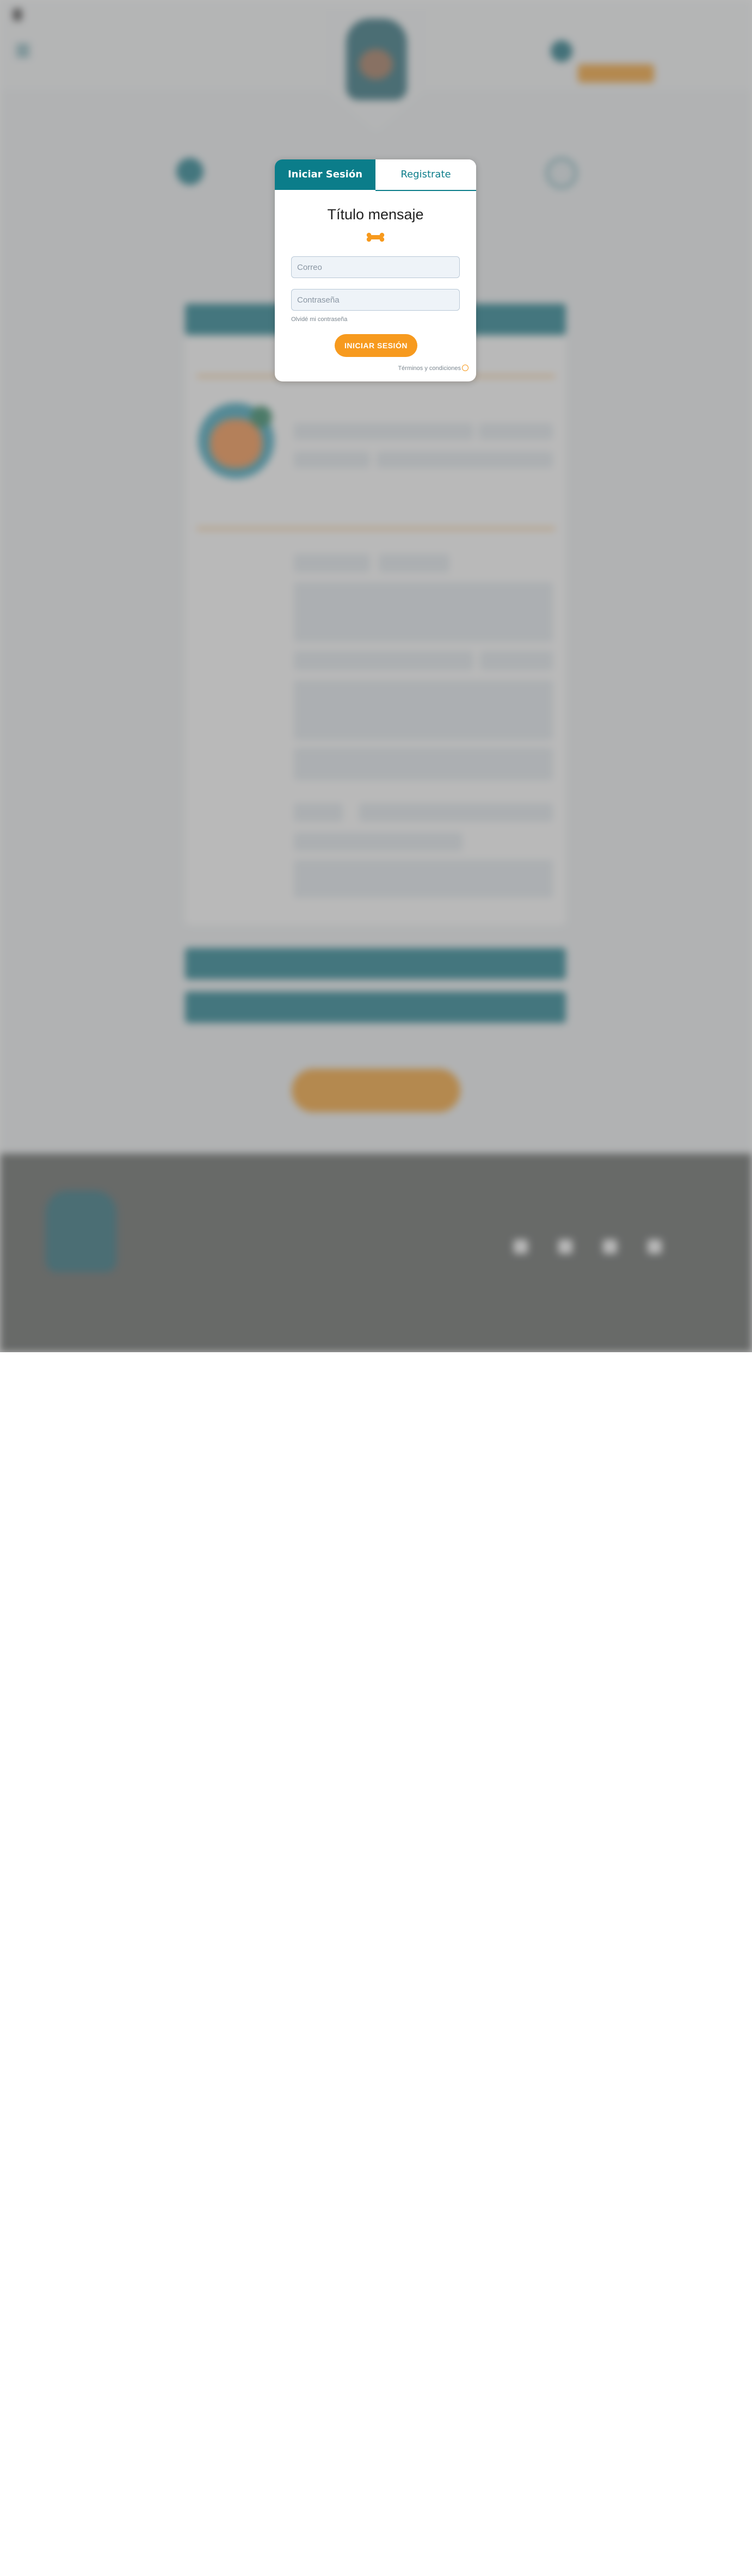 This screenshot has height=2576, width=752. Describe the element at coordinates (376, 345) in the screenshot. I see `login-button: INICIAR SESIÓN` at that location.